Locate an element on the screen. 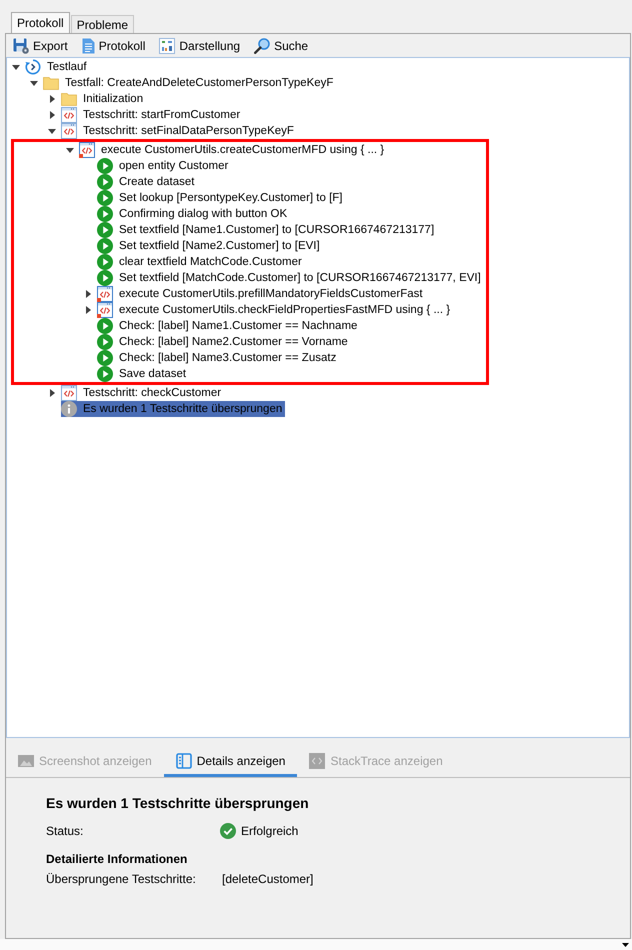 This screenshot has width=632, height=950. search-icon is located at coordinates (262, 46).